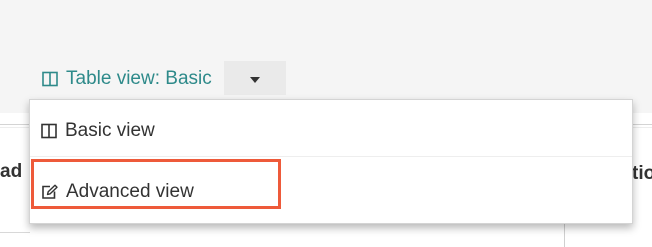 The image size is (652, 247). Describe the element at coordinates (642, 173) in the screenshot. I see `column-header-fragment-right: tio` at that location.